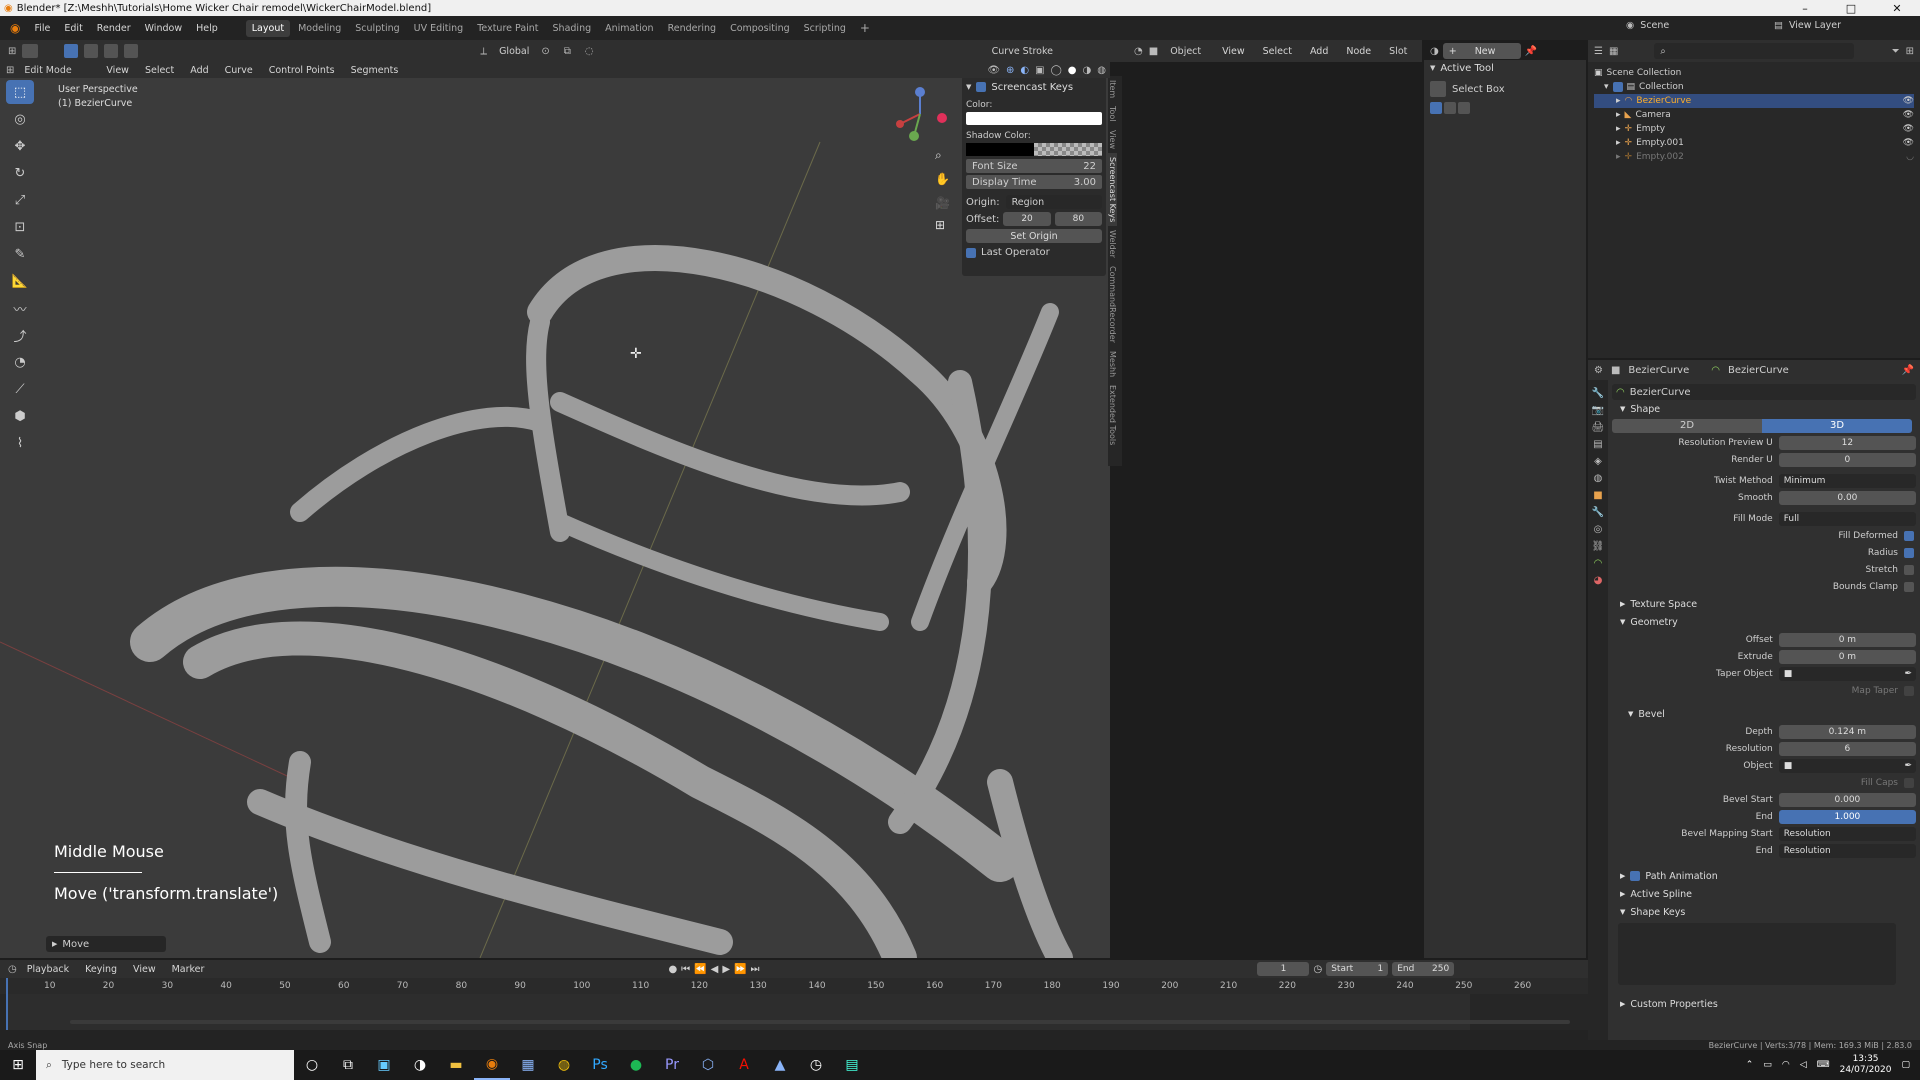  Describe the element at coordinates (1072, 70) in the screenshot. I see `shading-solid-icon: ●` at that location.